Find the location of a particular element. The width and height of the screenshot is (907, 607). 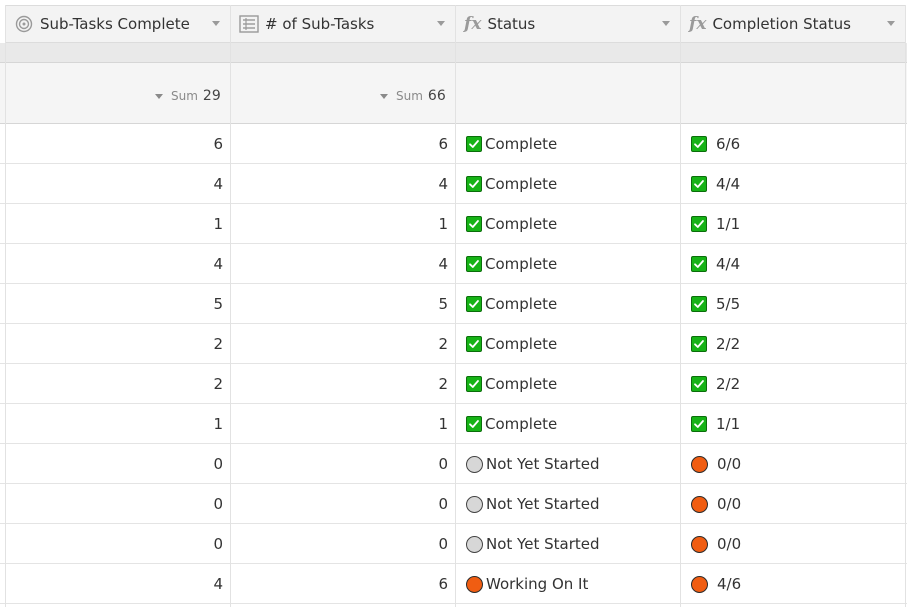

completion-label: 6/6 is located at coordinates (728, 144).